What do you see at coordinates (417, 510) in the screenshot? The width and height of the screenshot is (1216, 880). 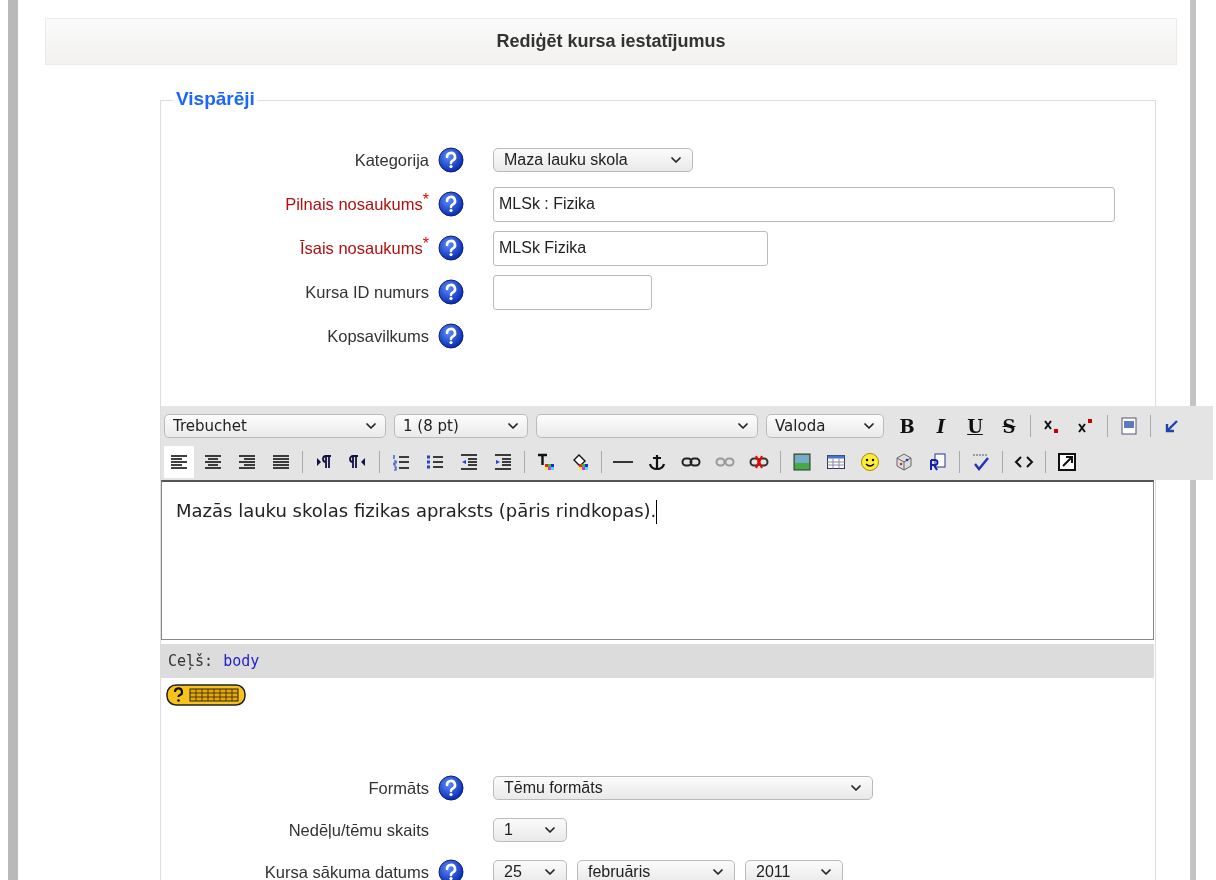 I see `editor-text: Mazās lauku skolas fizikas apraksts (pāris rindkopas).` at bounding box center [417, 510].